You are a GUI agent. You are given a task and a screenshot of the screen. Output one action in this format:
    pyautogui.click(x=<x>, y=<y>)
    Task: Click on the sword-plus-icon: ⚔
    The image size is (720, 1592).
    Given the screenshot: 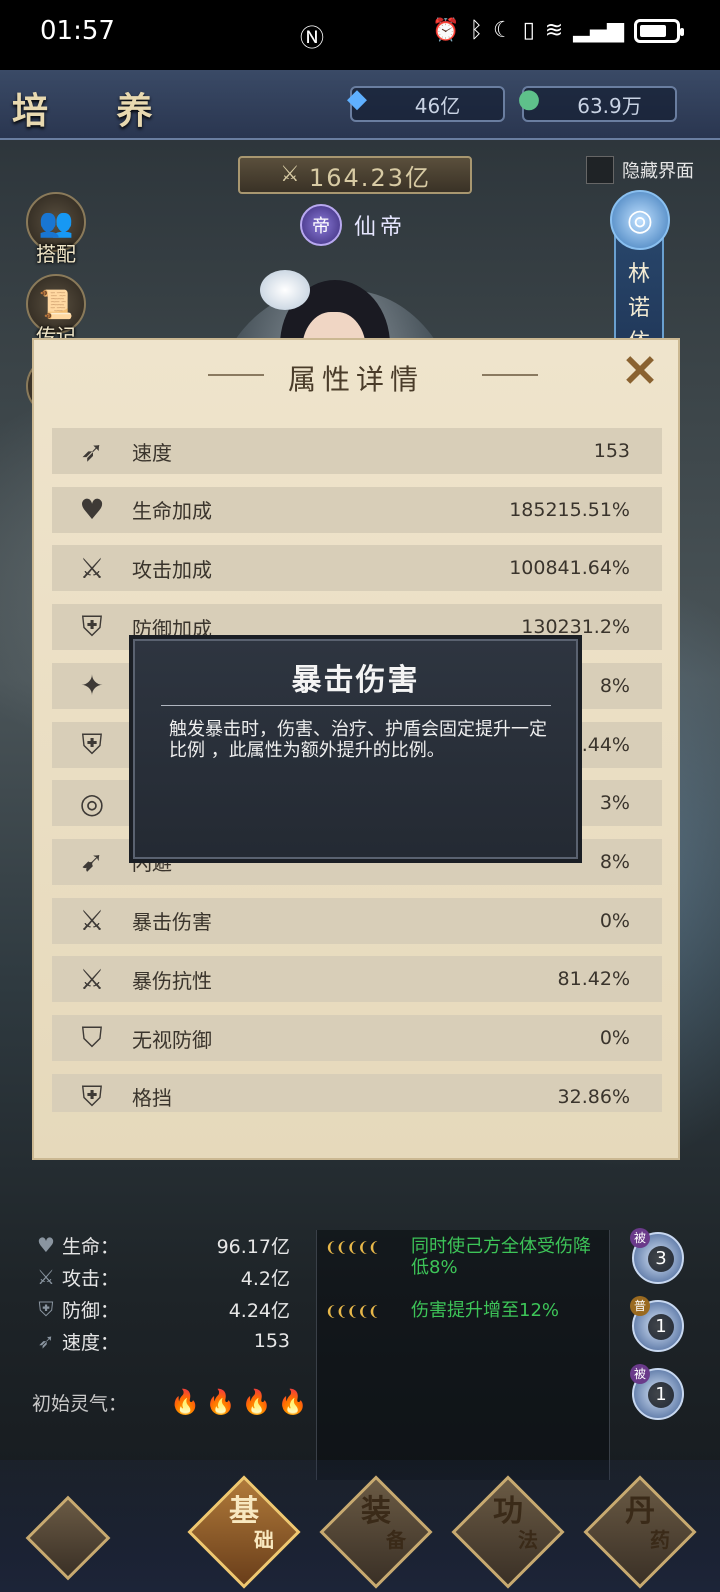 What is the action you would take?
    pyautogui.click(x=92, y=568)
    